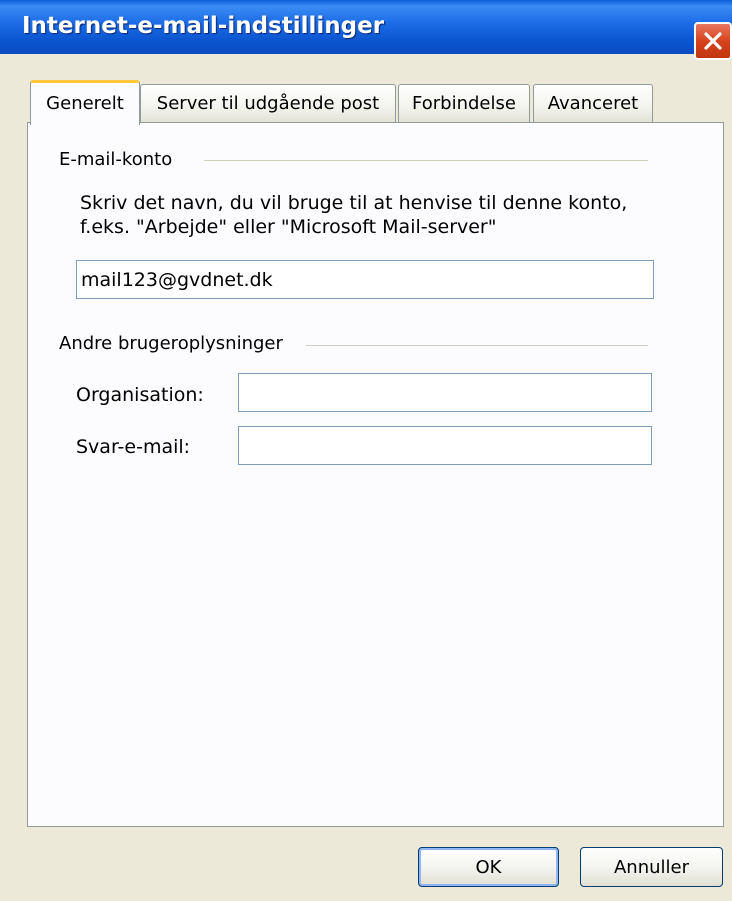 This screenshot has height=901, width=732. Describe the element at coordinates (116, 159) in the screenshot. I see `email-account-group-title: E-mail-konto` at that location.